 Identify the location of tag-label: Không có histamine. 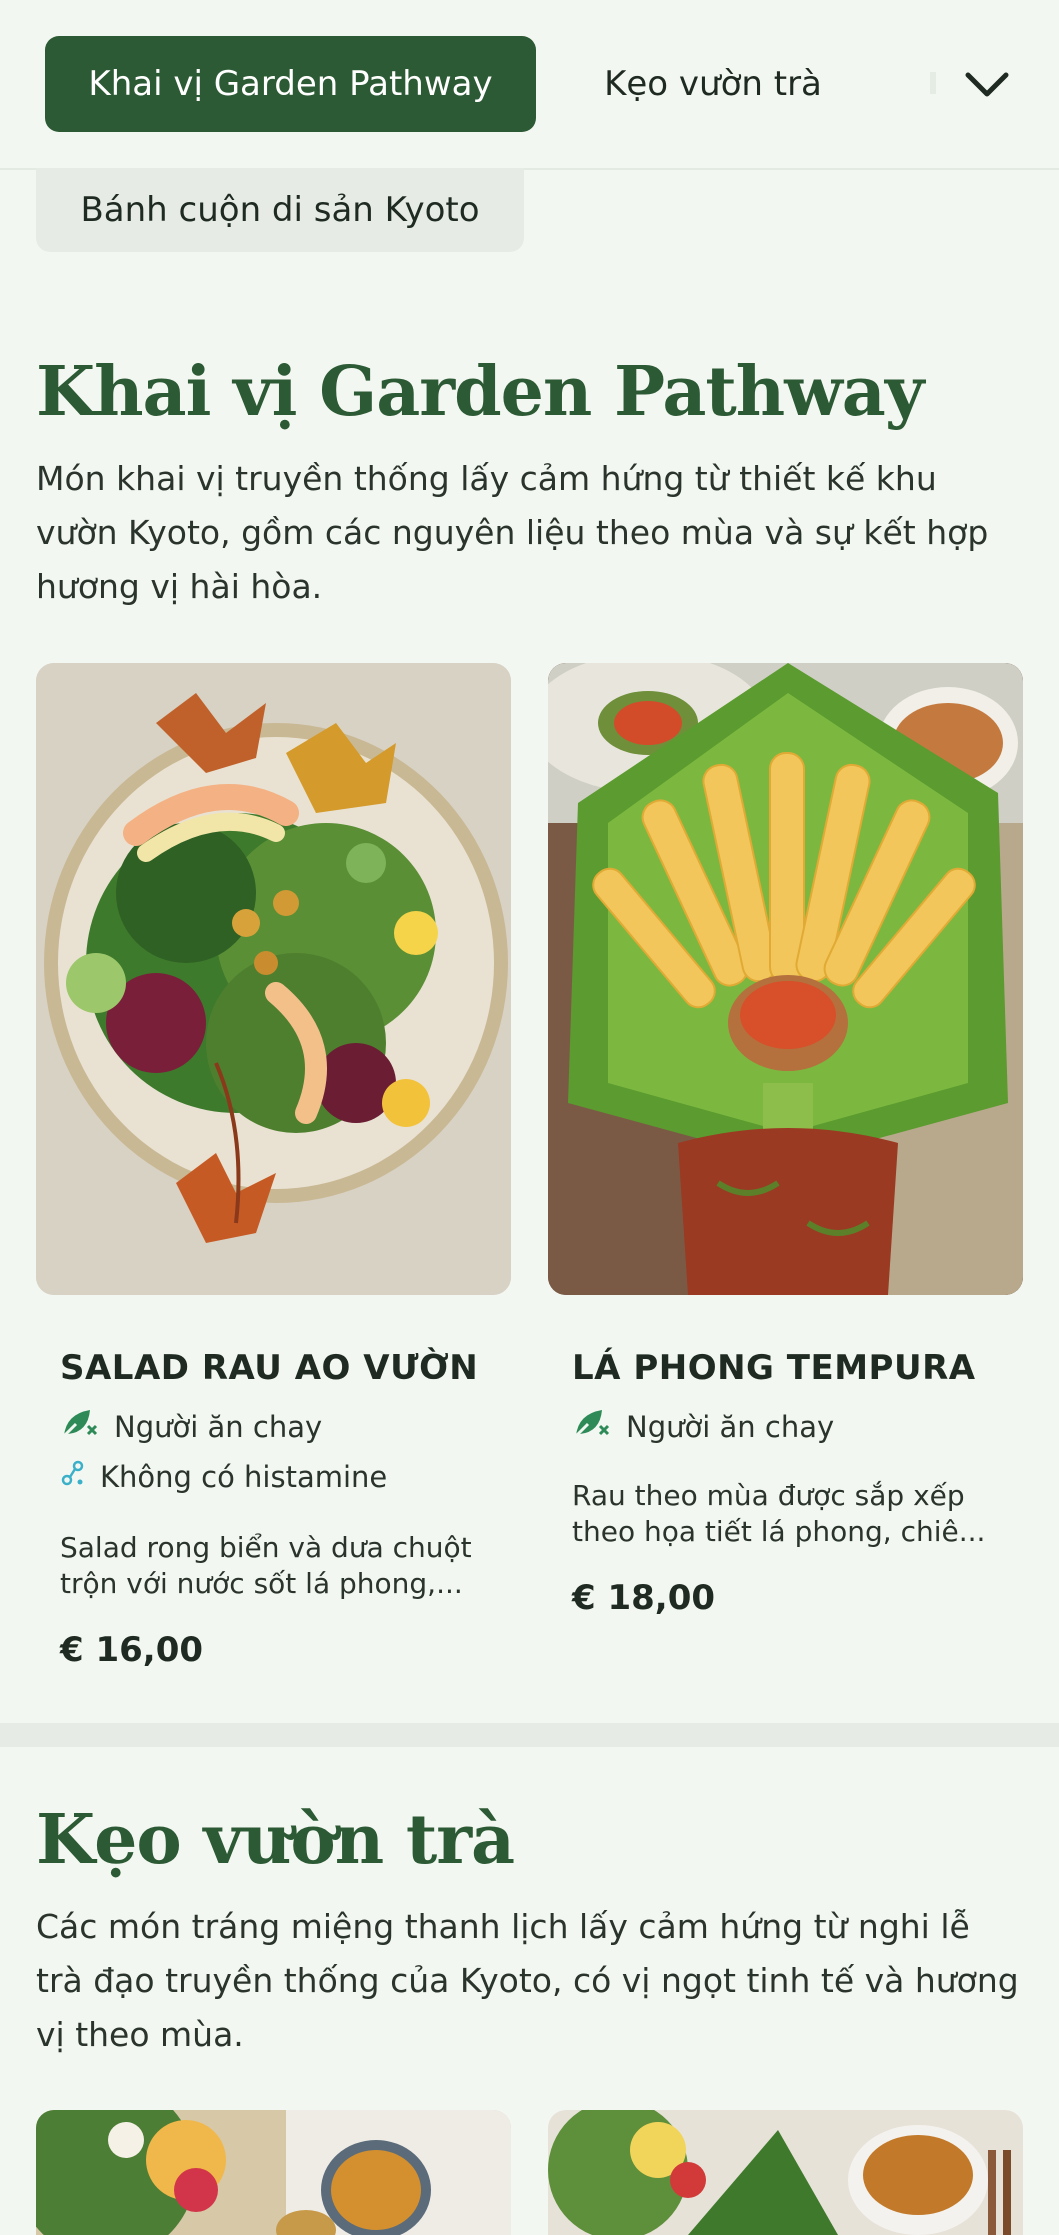
(244, 1476).